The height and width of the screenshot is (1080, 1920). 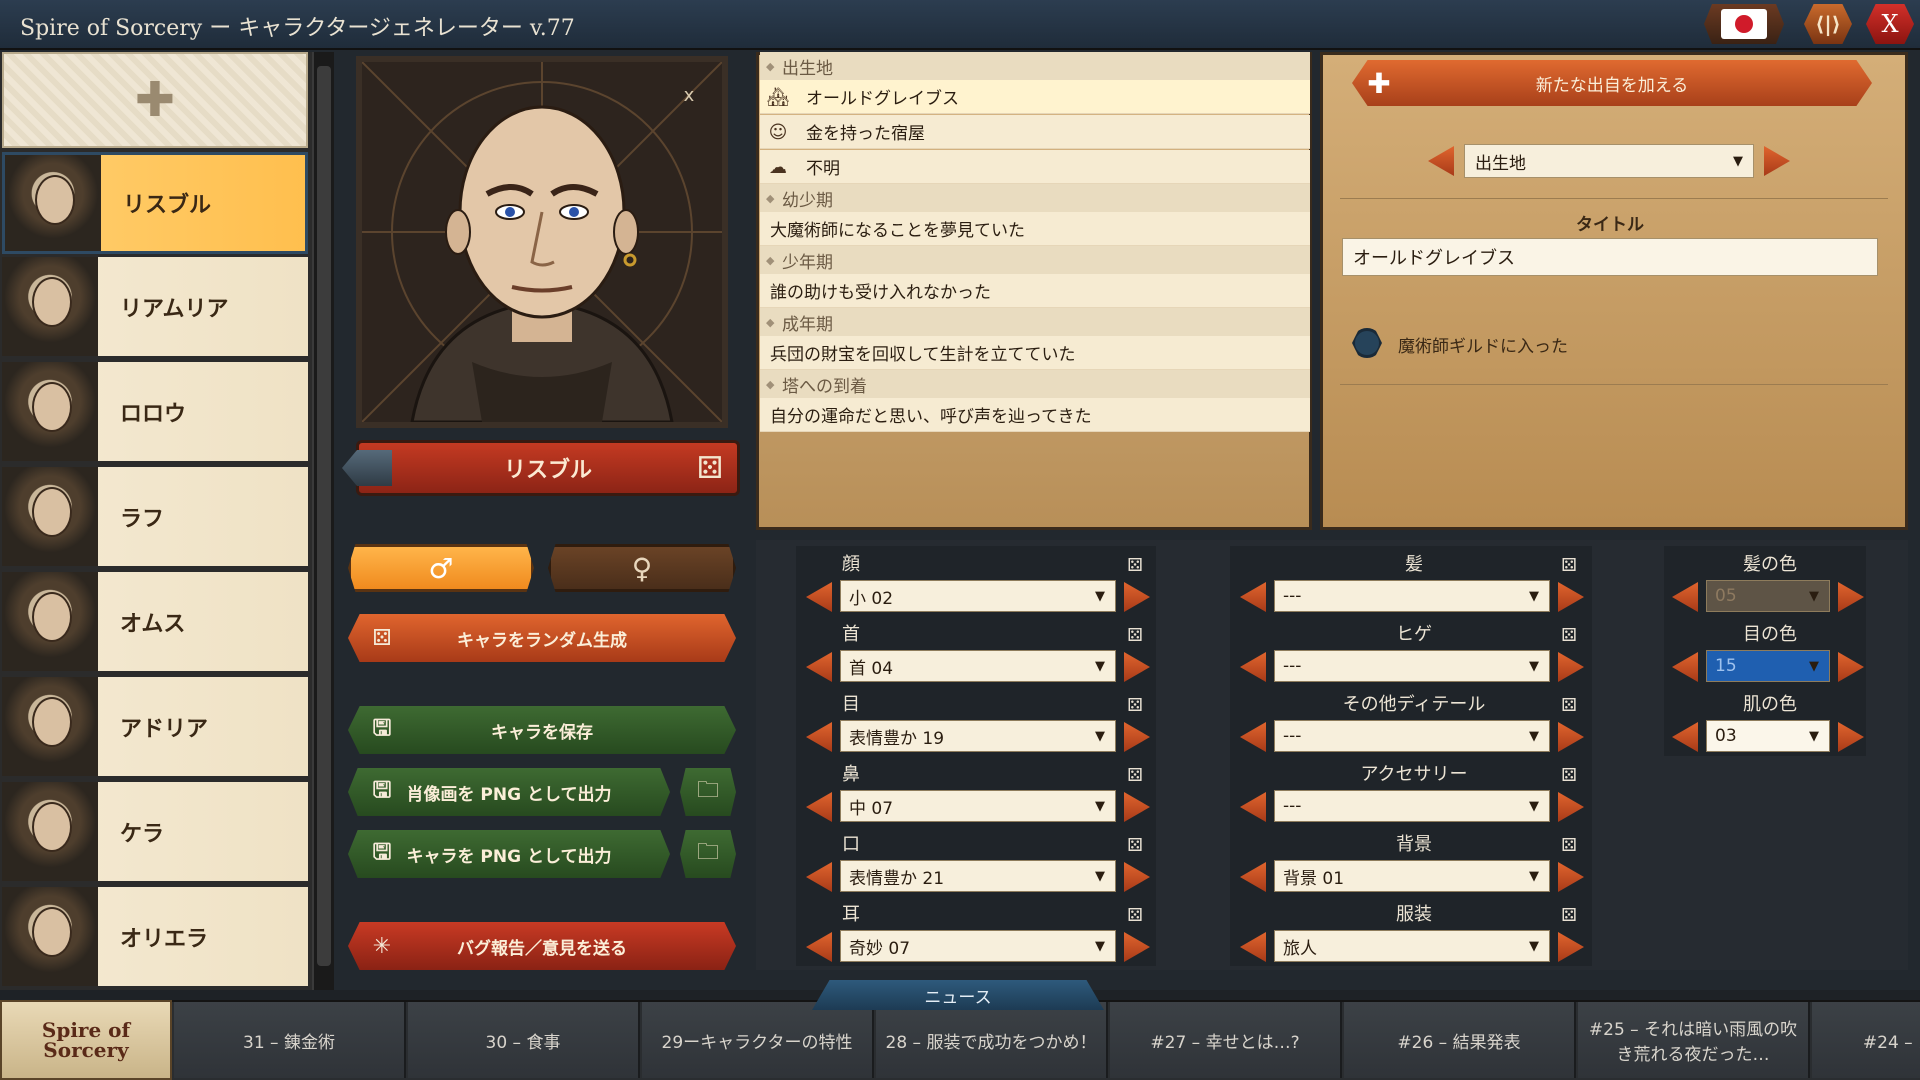 What do you see at coordinates (548, 468) in the screenshot?
I see `character-name-field: リスブル` at bounding box center [548, 468].